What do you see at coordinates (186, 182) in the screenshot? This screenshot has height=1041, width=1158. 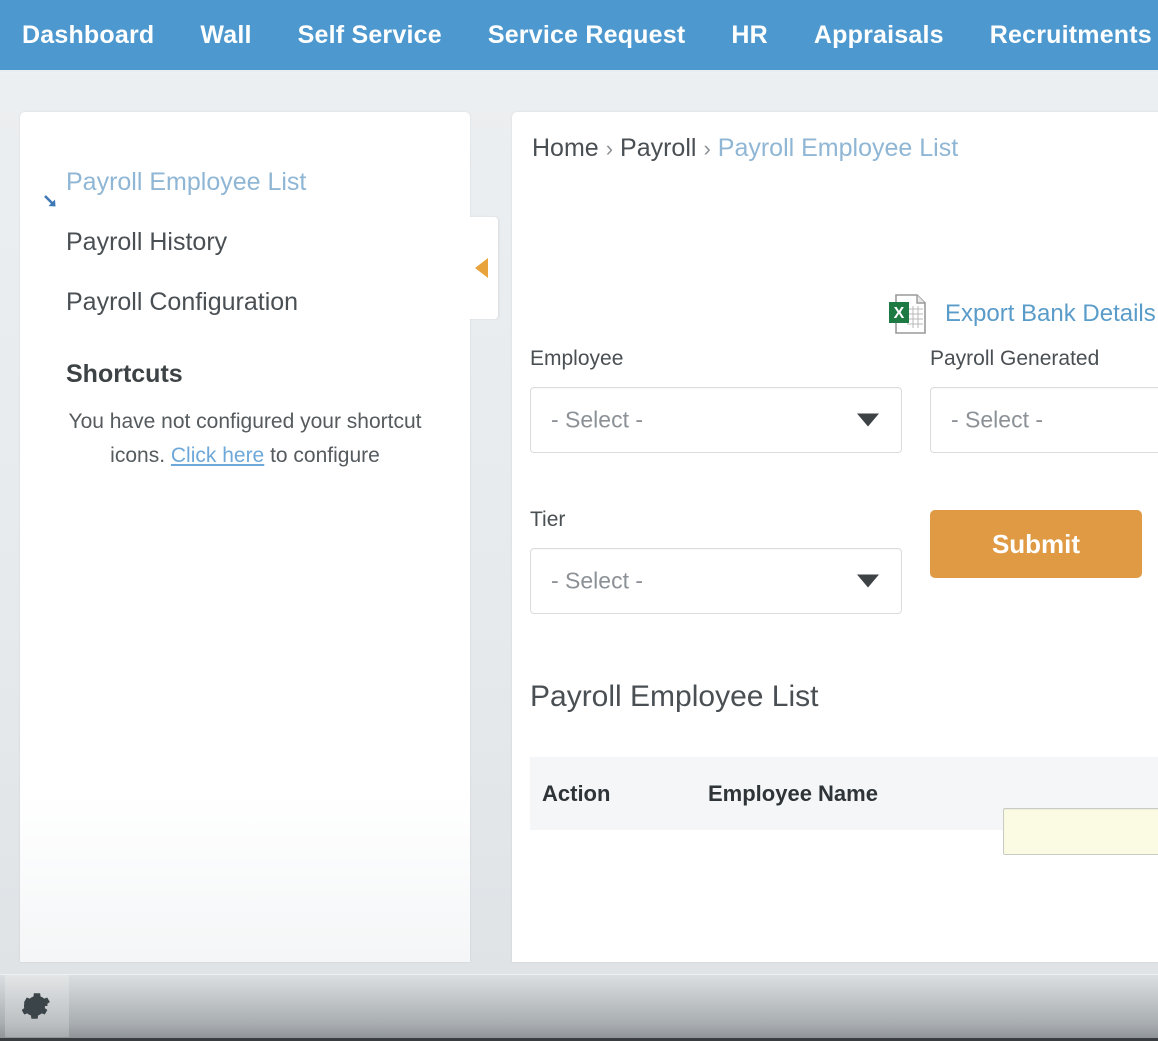 I see `sidebar-item-label: Payroll Employee List` at bounding box center [186, 182].